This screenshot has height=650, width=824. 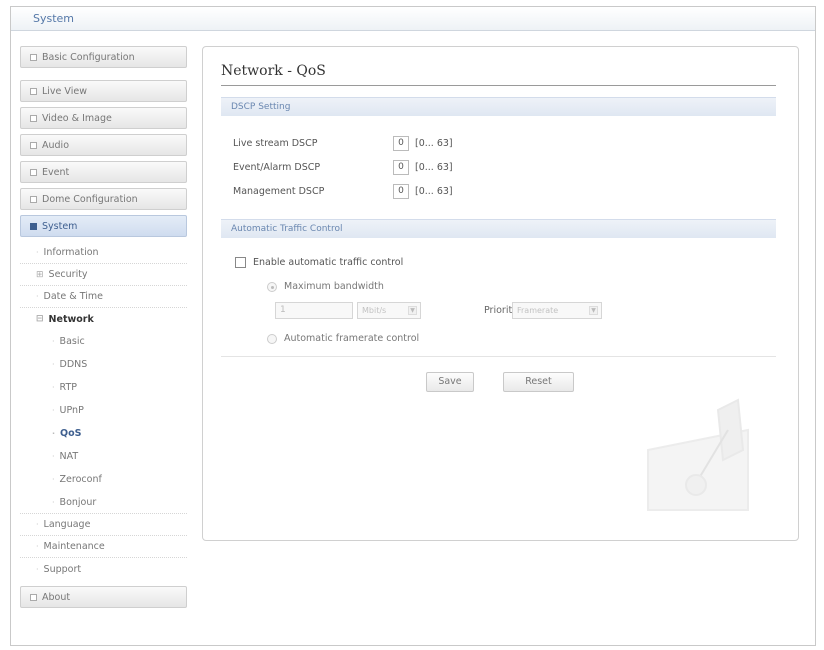 I want to click on title-divider, so click(x=498, y=85).